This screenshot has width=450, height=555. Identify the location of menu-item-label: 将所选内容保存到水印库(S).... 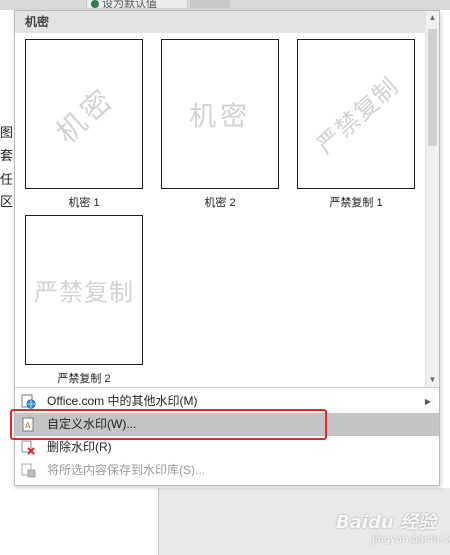
(126, 470).